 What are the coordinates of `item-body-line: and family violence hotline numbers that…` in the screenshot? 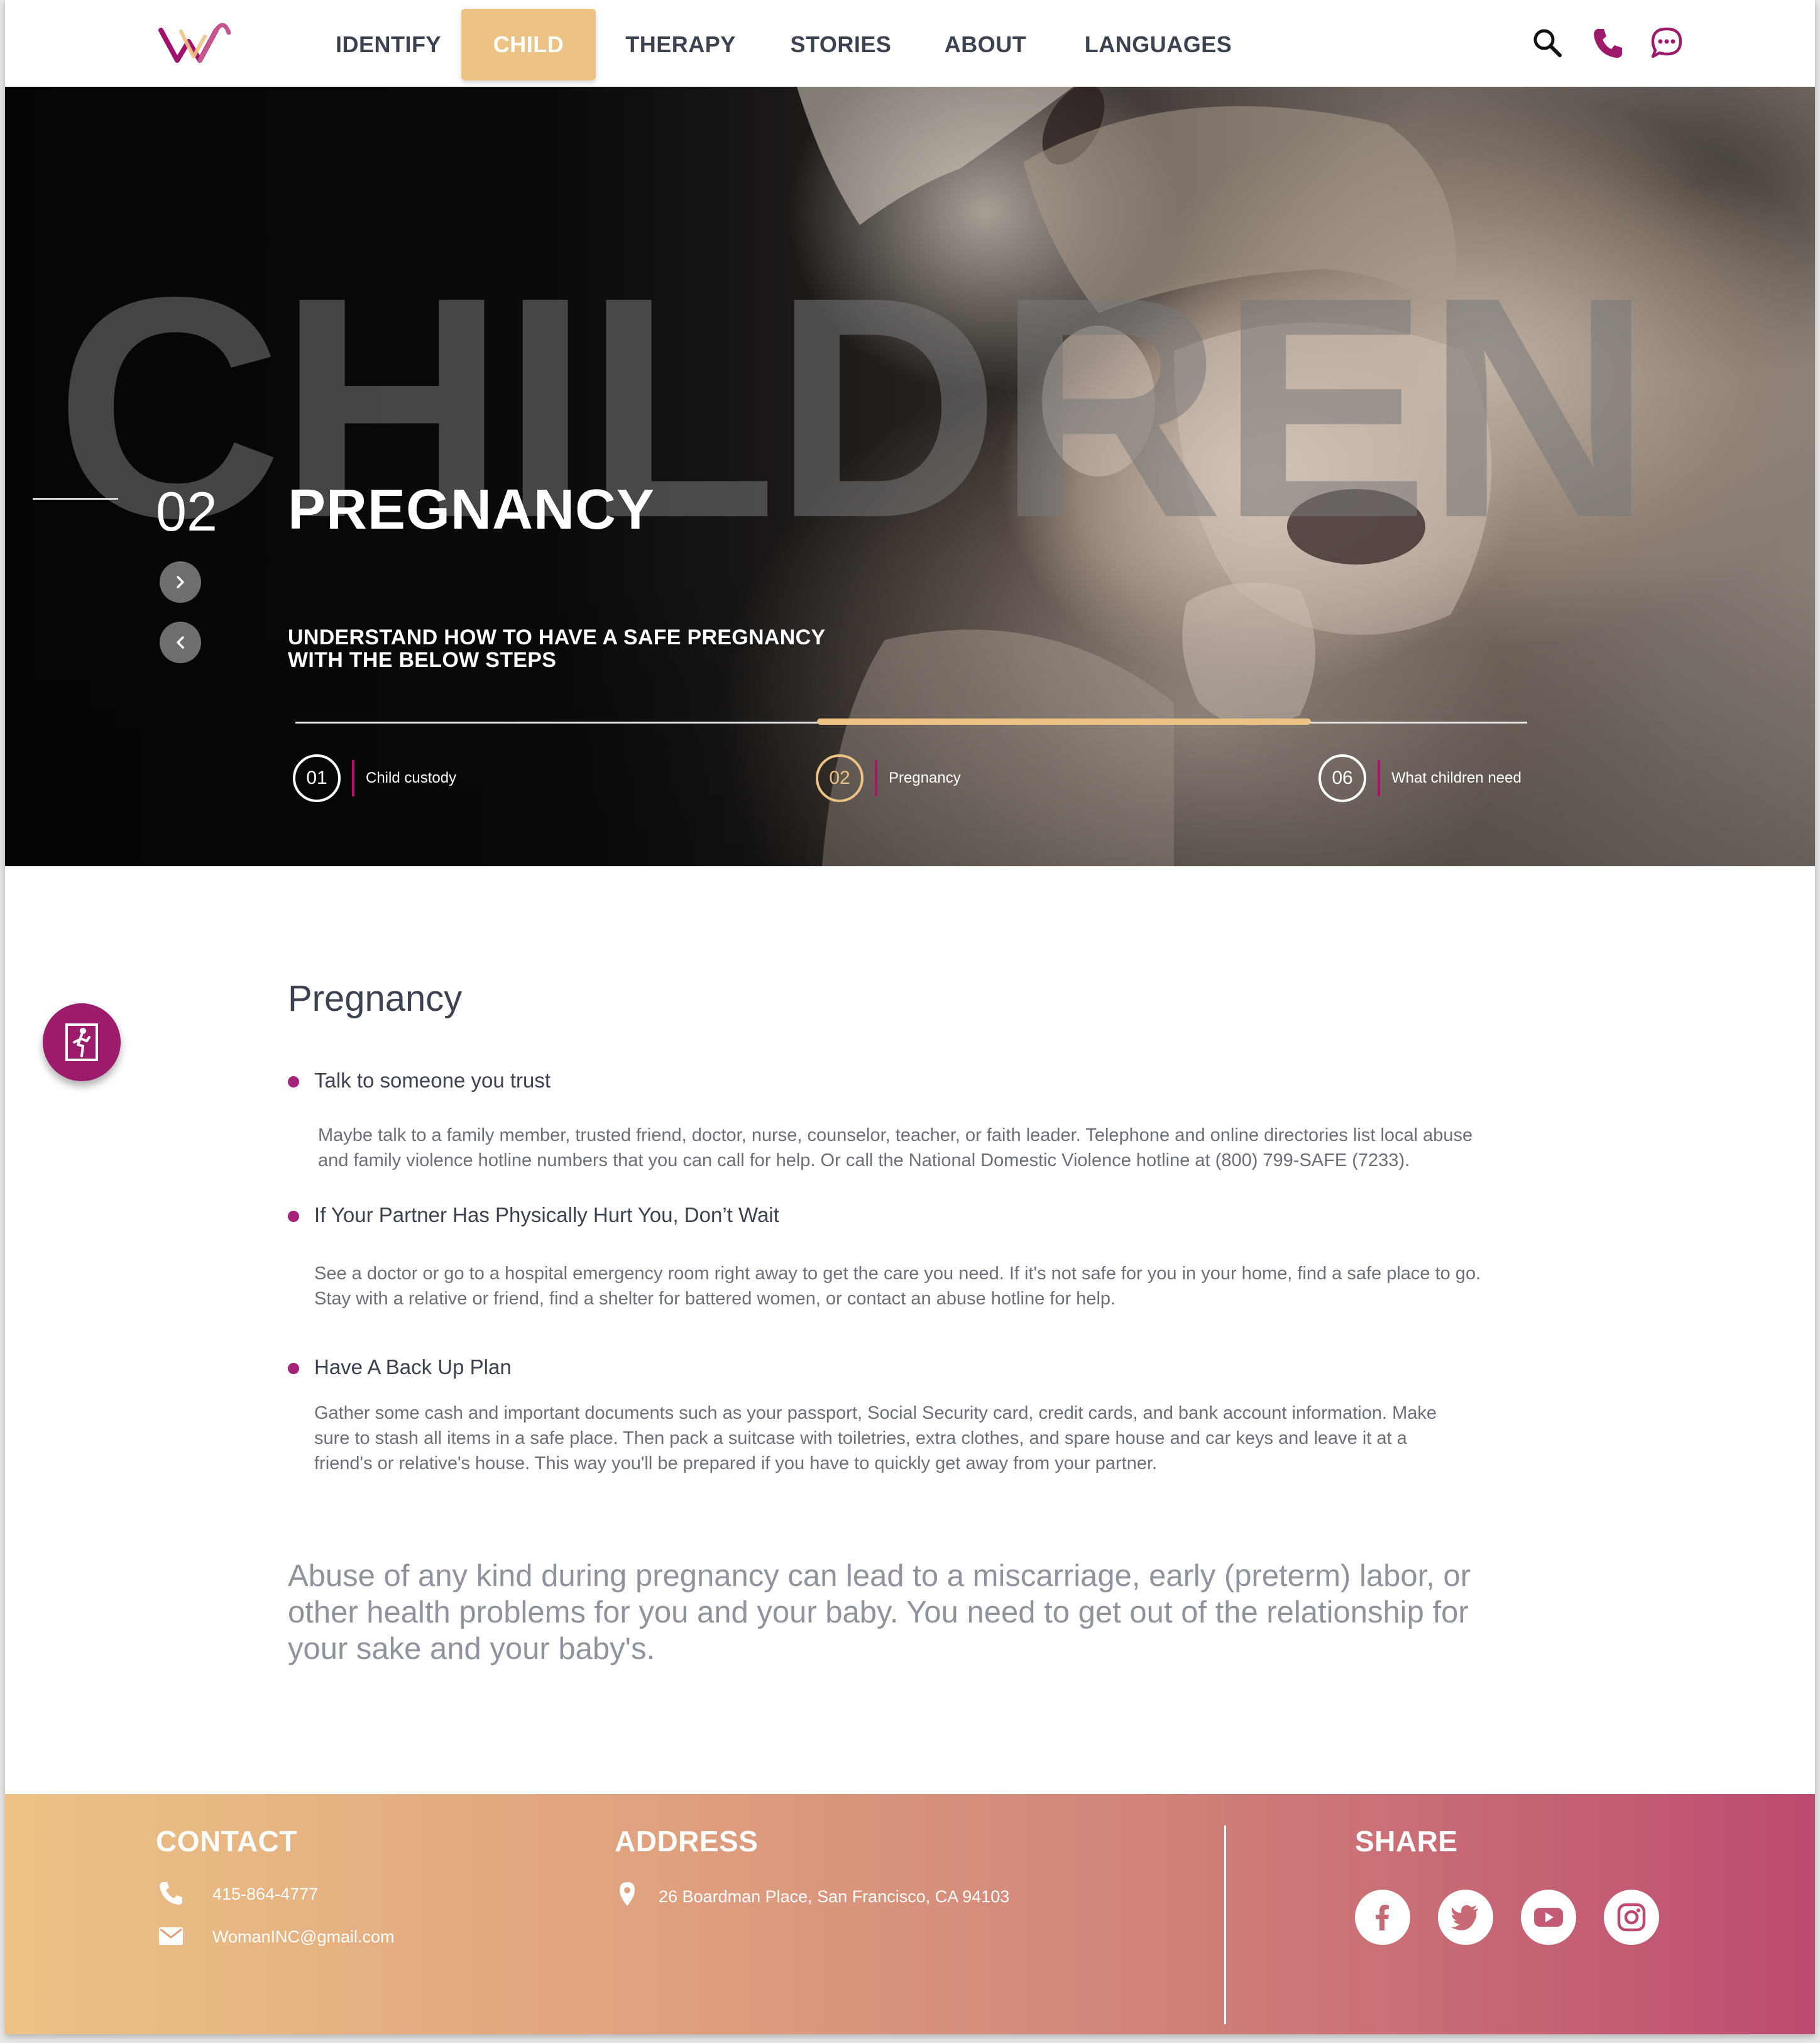 It's located at (864, 1160).